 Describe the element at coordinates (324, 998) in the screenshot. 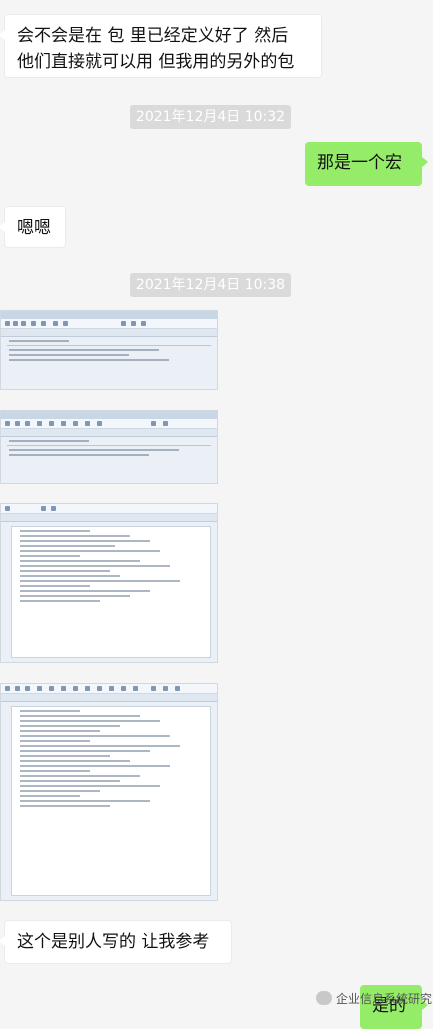

I see `wechat-icon` at that location.